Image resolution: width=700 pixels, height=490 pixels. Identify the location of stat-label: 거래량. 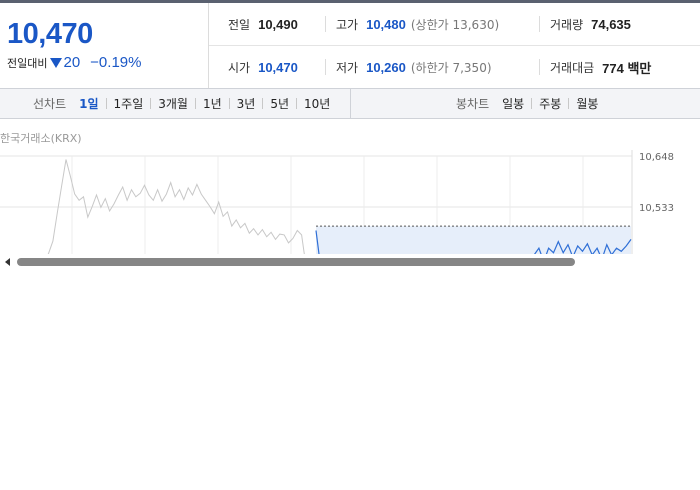
(567, 24).